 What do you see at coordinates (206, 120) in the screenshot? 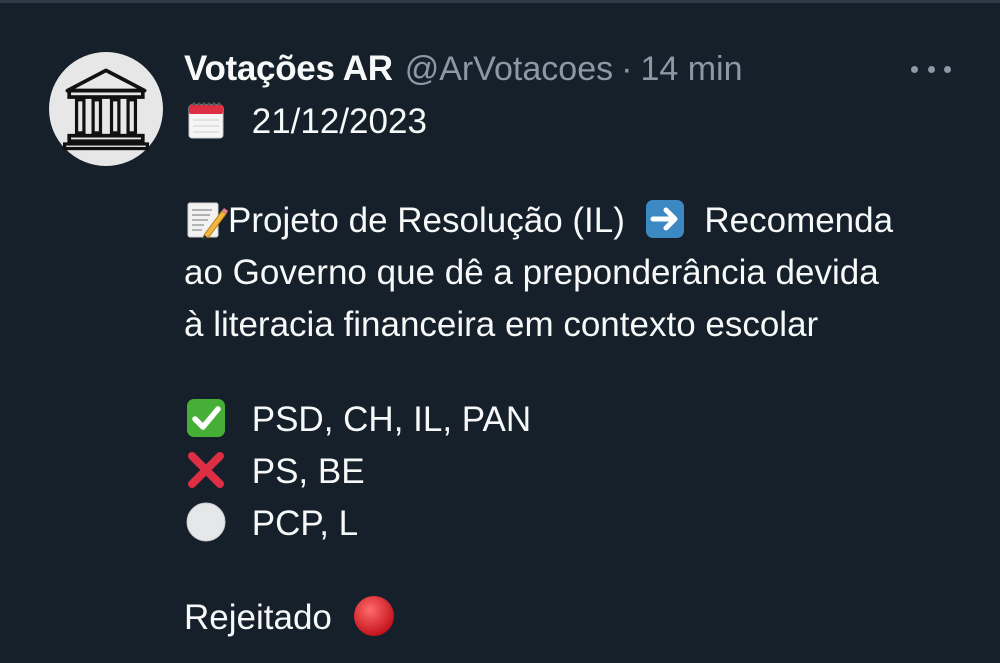
I see `calendar-icon` at bounding box center [206, 120].